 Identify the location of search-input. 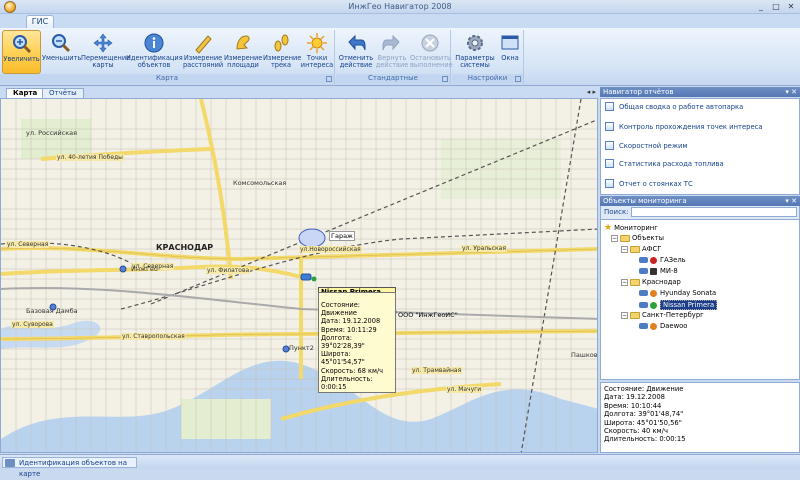
(714, 212).